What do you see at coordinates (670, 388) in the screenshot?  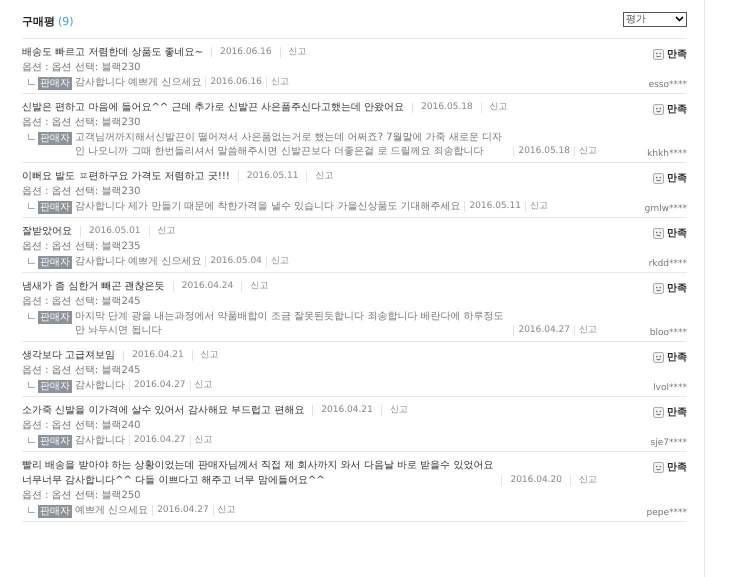 I see `user-id: lvol****` at bounding box center [670, 388].